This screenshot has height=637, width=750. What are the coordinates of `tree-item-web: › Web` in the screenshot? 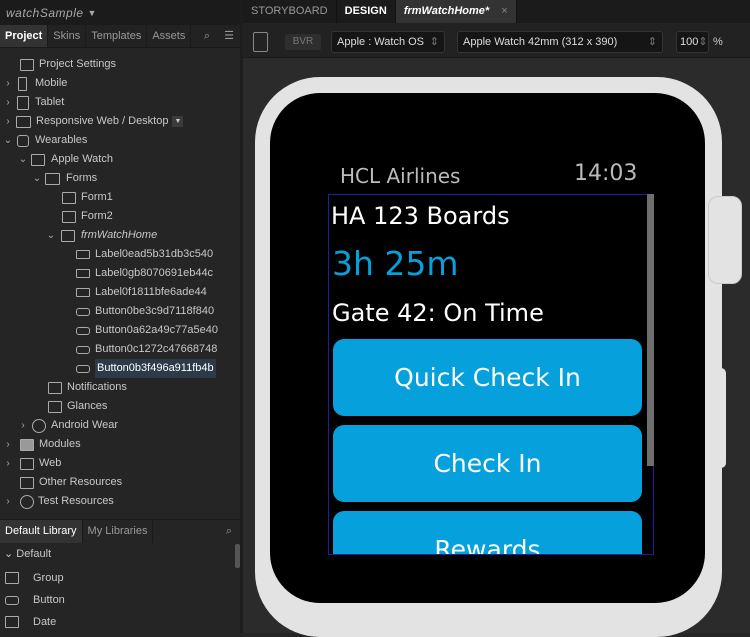 It's located at (31, 463).